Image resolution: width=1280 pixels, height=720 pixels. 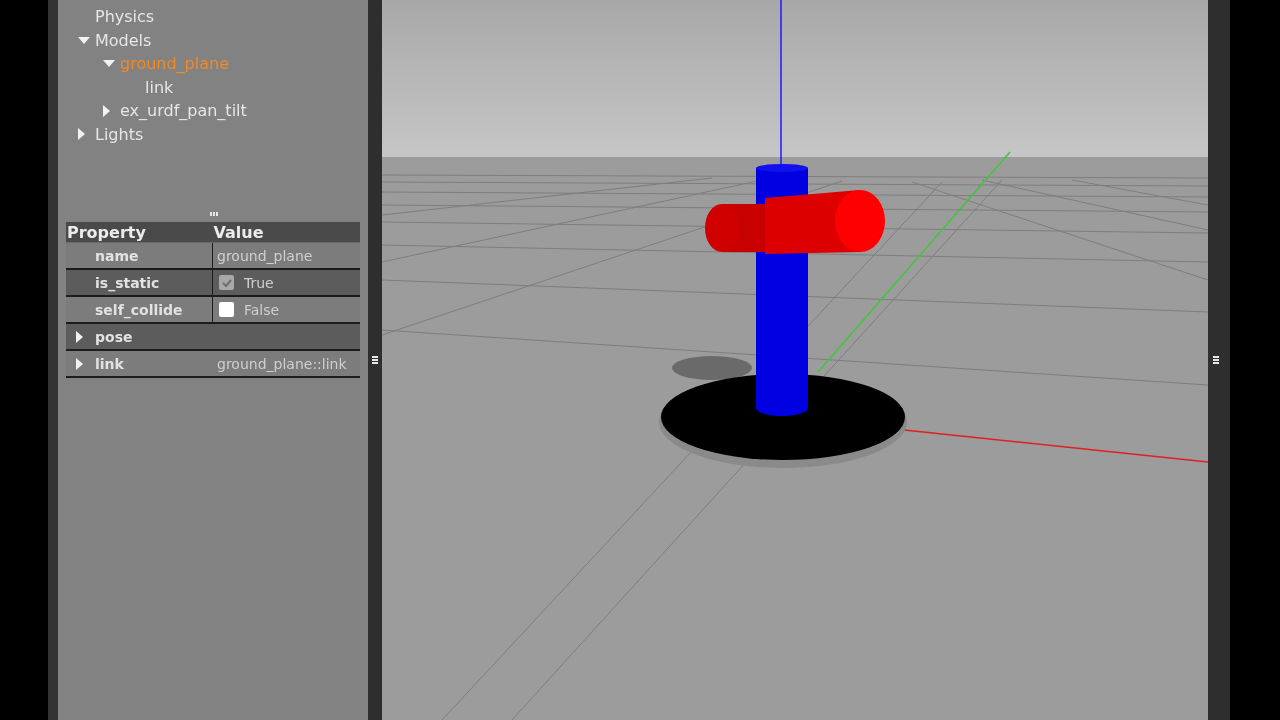 What do you see at coordinates (114, 336) in the screenshot?
I see `property-name: pose` at bounding box center [114, 336].